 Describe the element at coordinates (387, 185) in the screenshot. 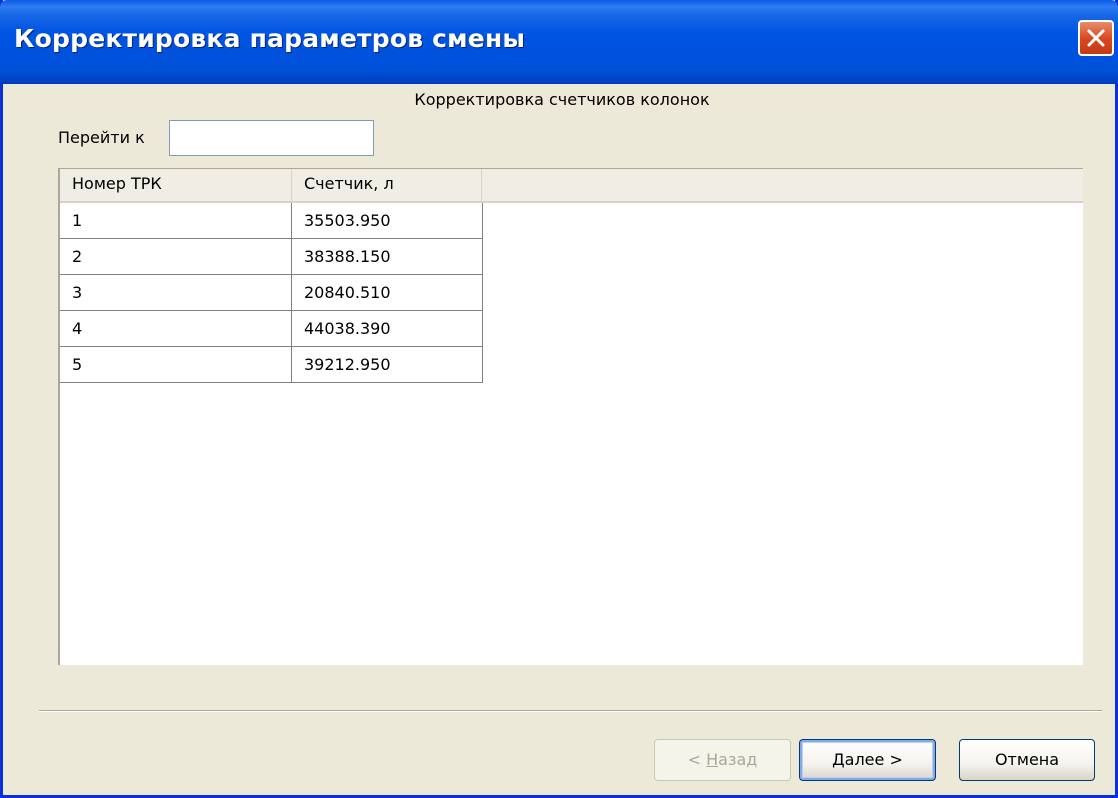

I see `column-header-counter: Счетчик, л` at that location.